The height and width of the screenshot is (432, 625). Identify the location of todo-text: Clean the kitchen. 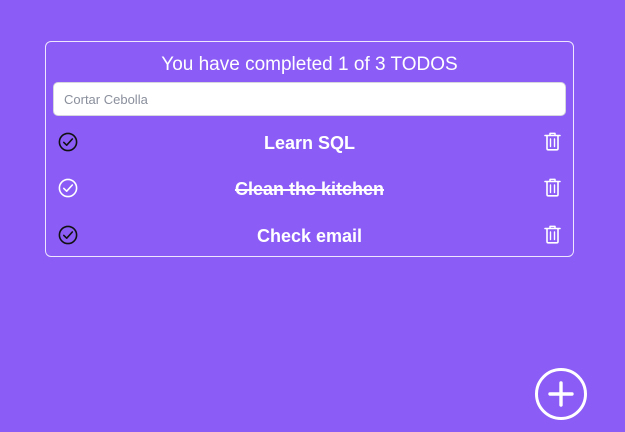
(309, 189).